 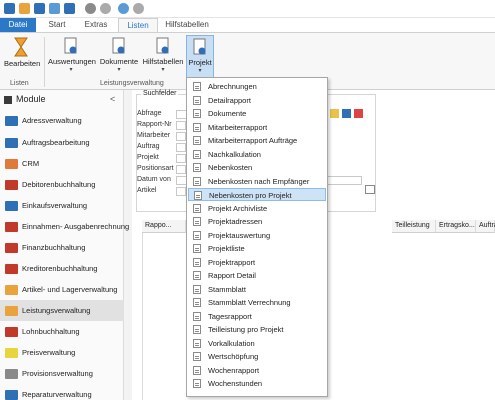 I want to click on dropdown-item: Detailrapport, so click(x=257, y=100).